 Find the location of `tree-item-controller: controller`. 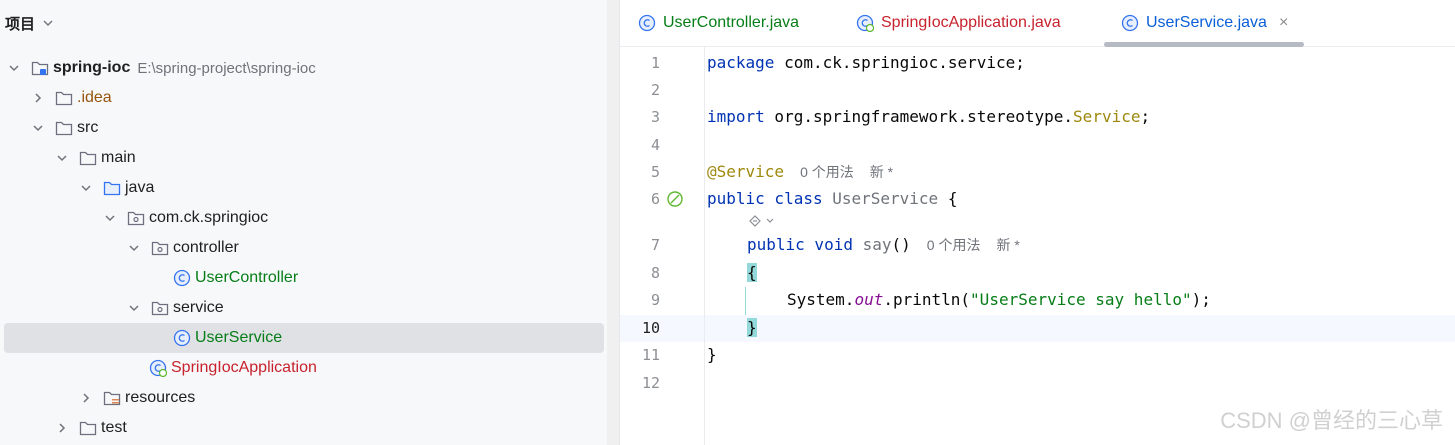

tree-item-controller: controller is located at coordinates (303, 248).